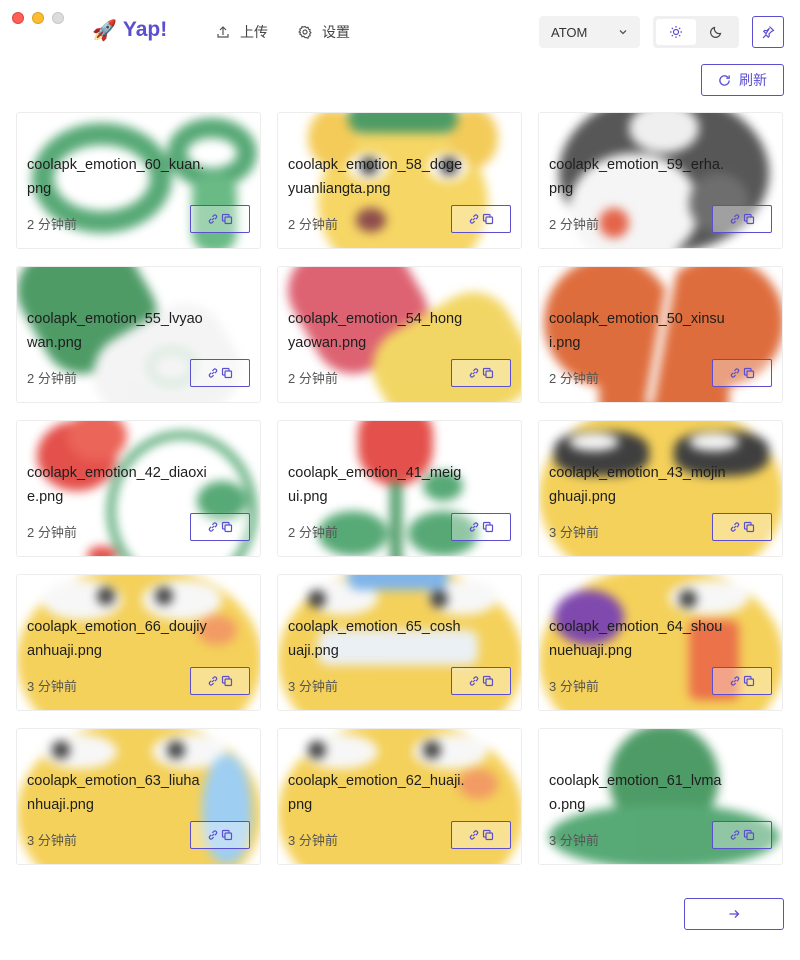 The width and height of the screenshot is (800, 960). I want to click on image-card: coolapk_emotion_41_meigui.png 2 分钟前, so click(399, 488).